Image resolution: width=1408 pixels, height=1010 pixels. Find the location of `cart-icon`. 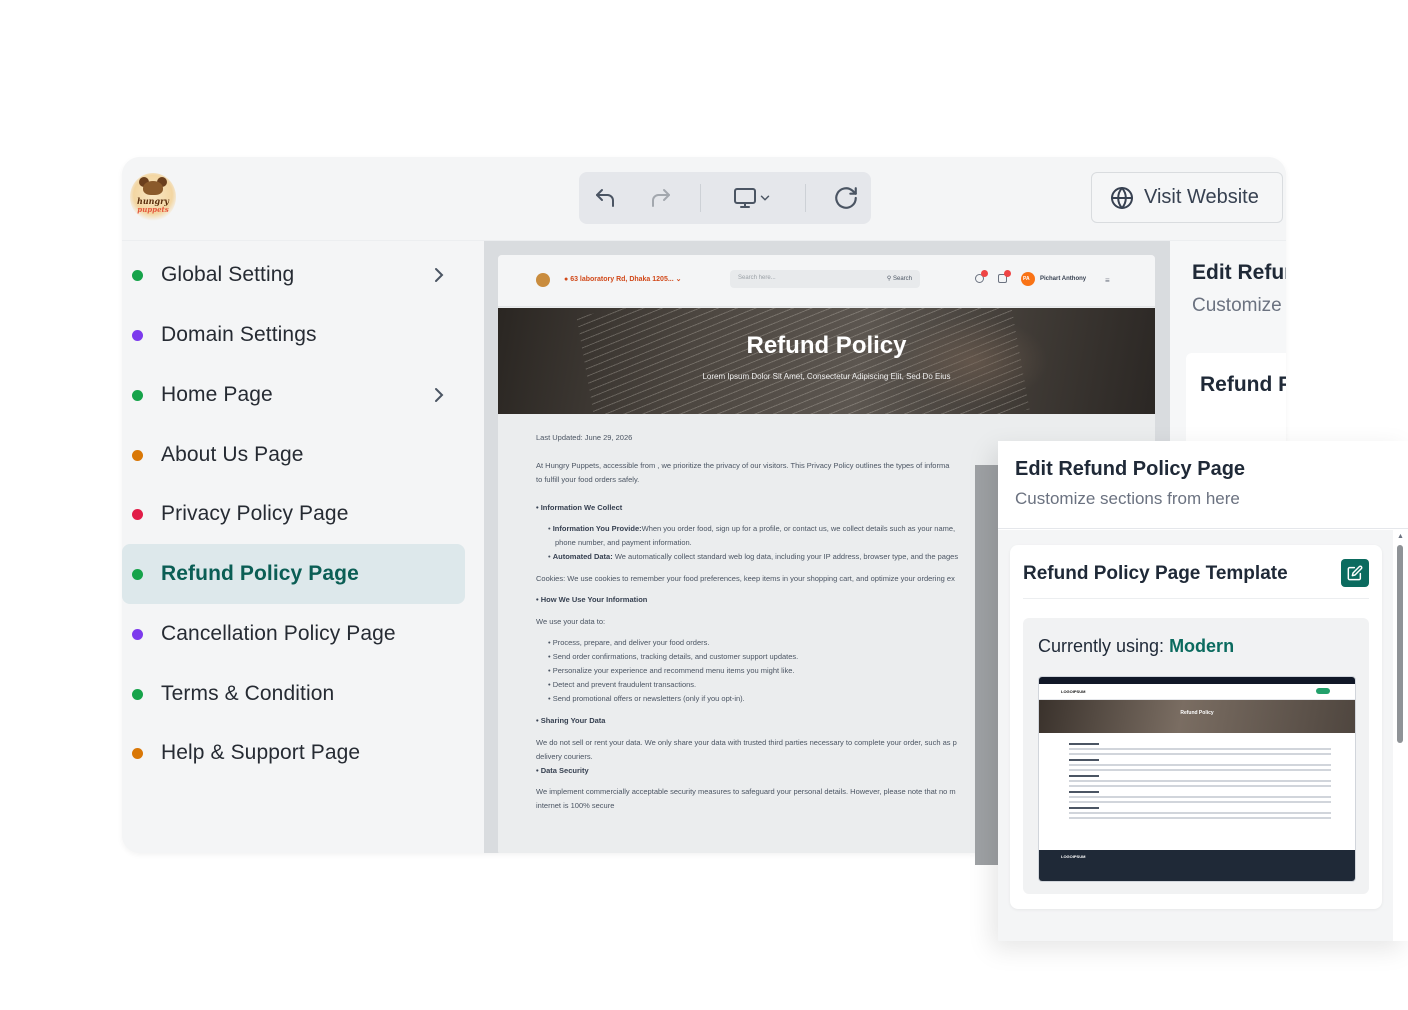

cart-icon is located at coordinates (1004, 276).